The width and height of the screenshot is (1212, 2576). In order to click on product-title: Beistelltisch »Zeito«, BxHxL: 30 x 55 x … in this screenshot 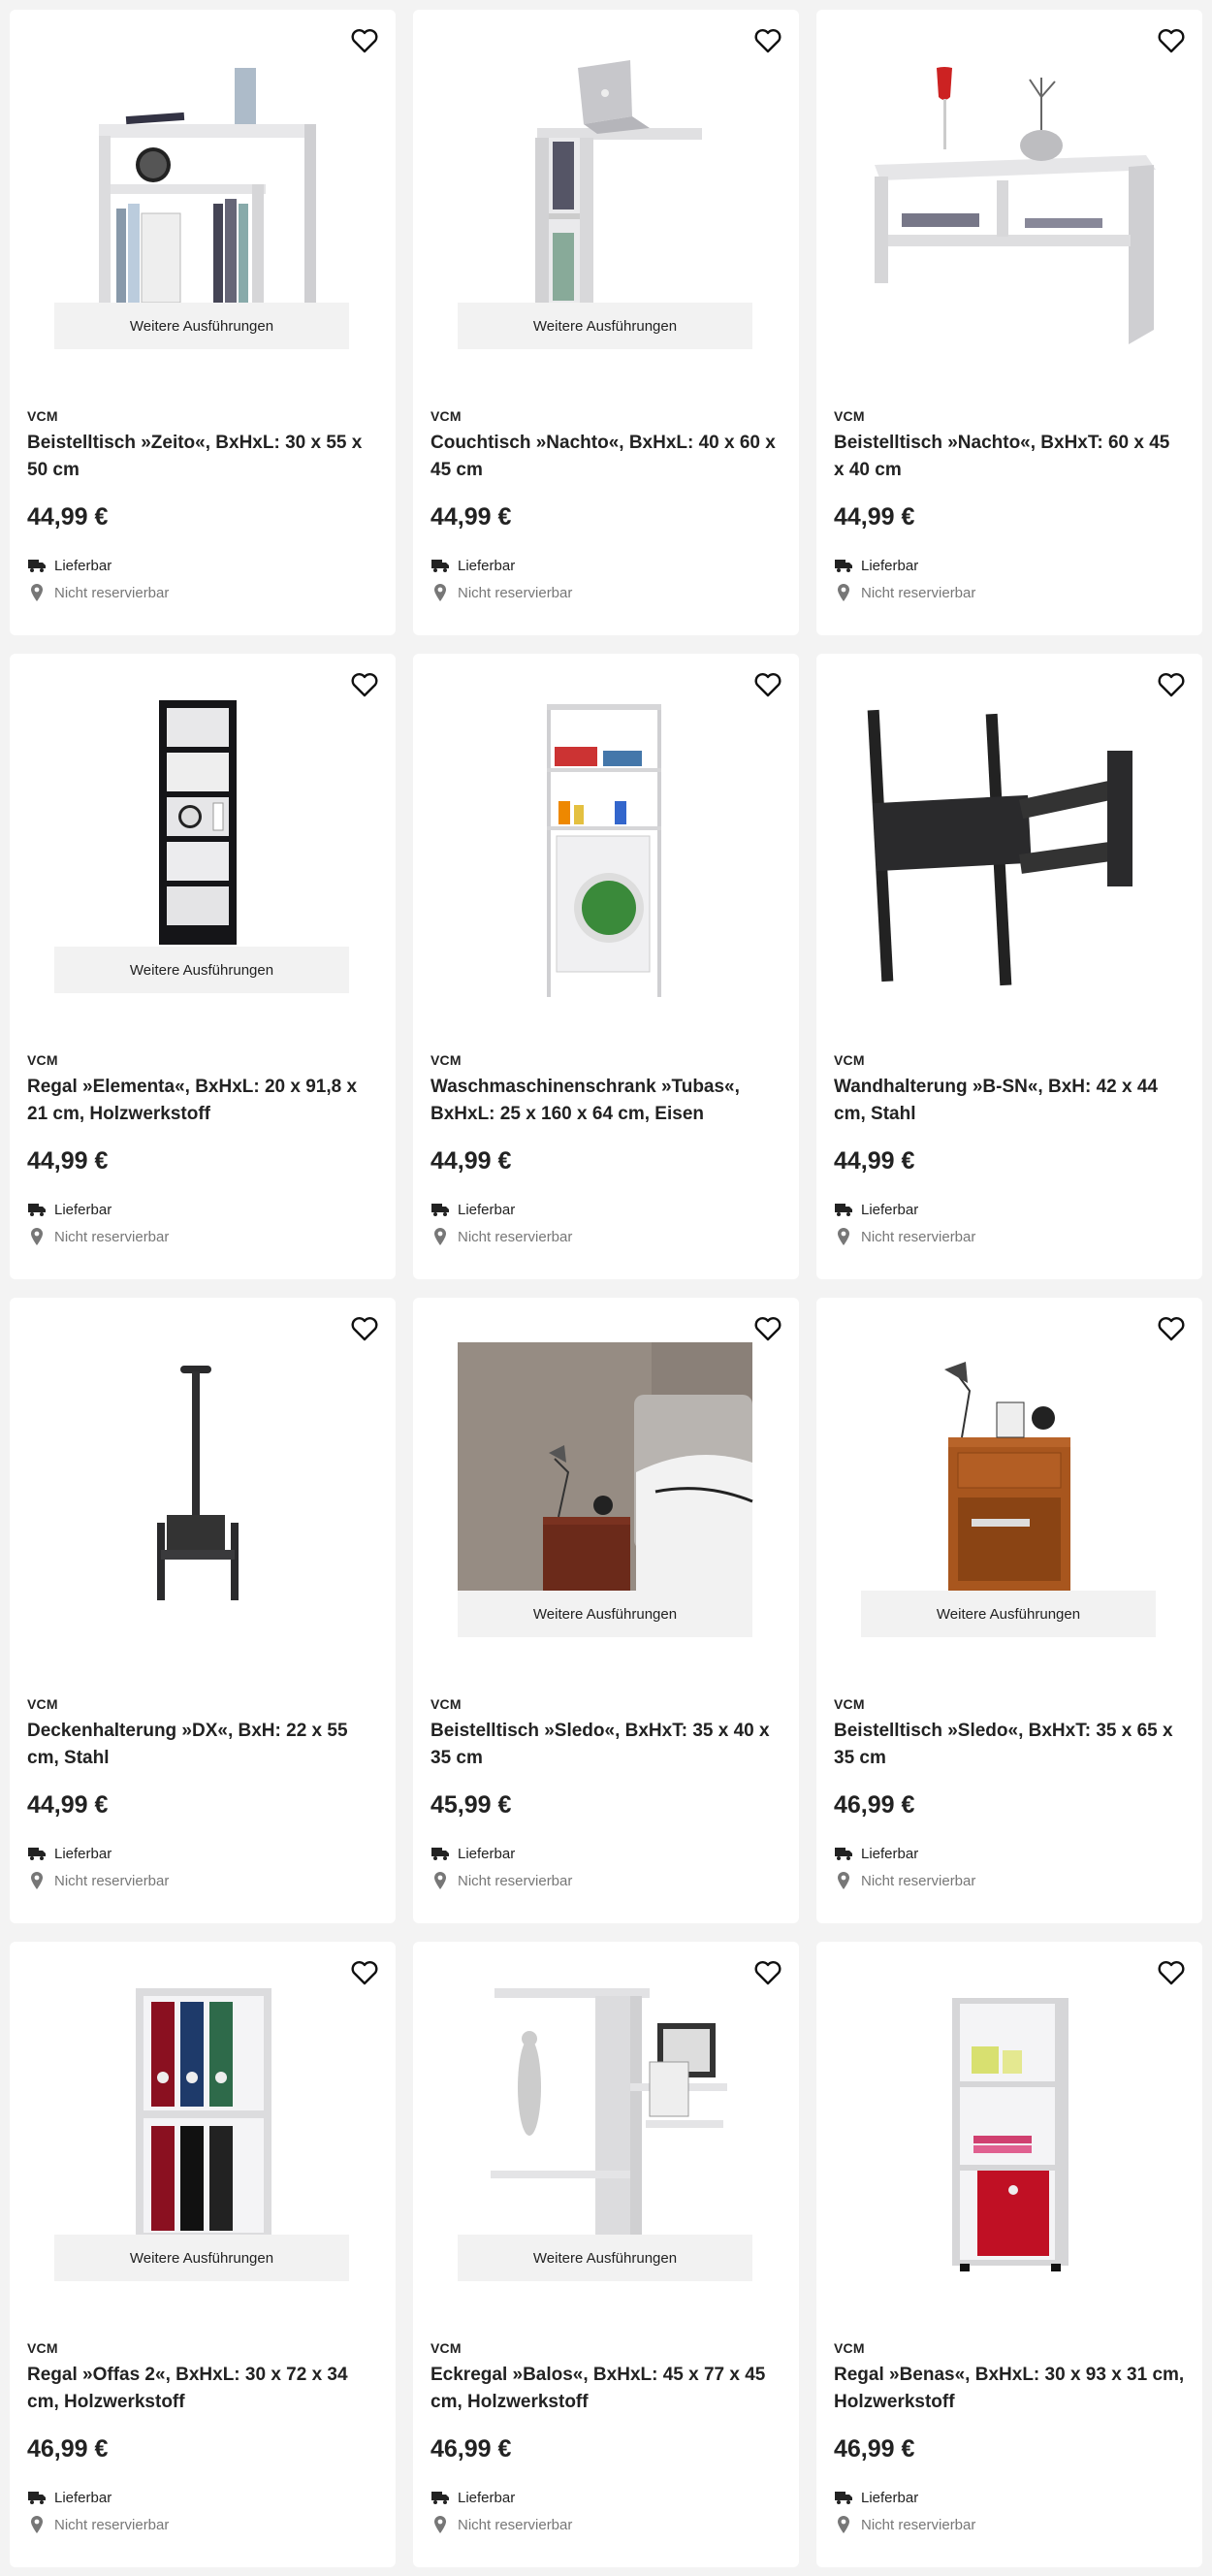, I will do `click(203, 457)`.